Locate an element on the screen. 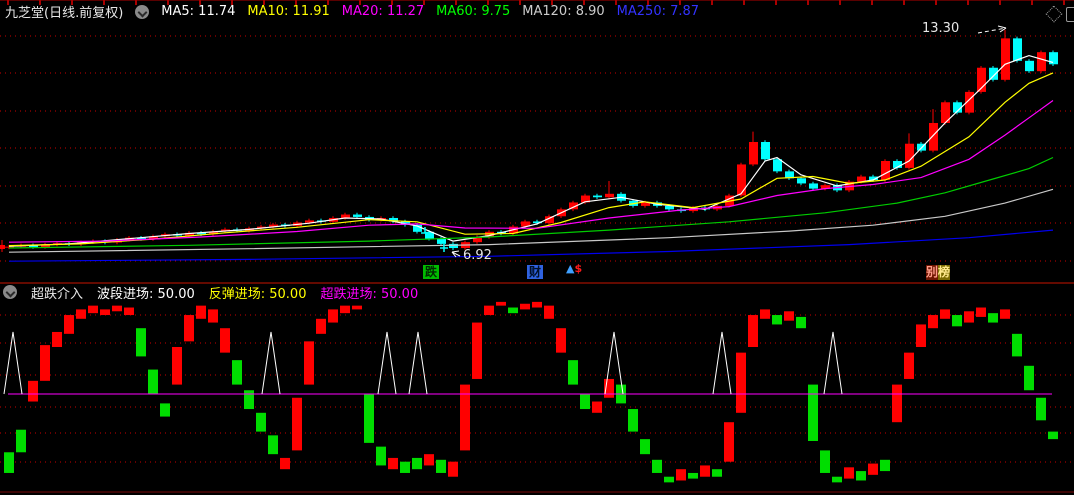  indicator-label-1: 波段进场: 50.00 is located at coordinates (146, 294).